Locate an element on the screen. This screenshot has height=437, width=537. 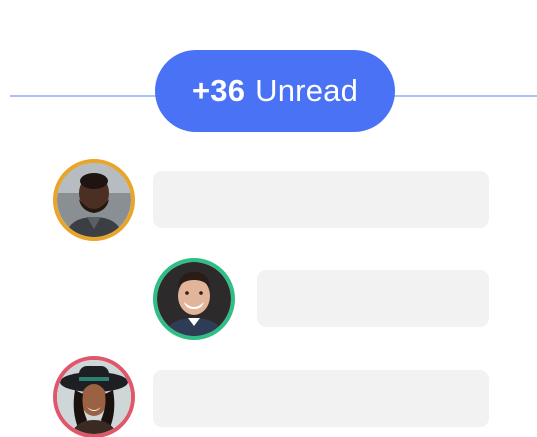
unread-count: +36 is located at coordinates (218, 90).